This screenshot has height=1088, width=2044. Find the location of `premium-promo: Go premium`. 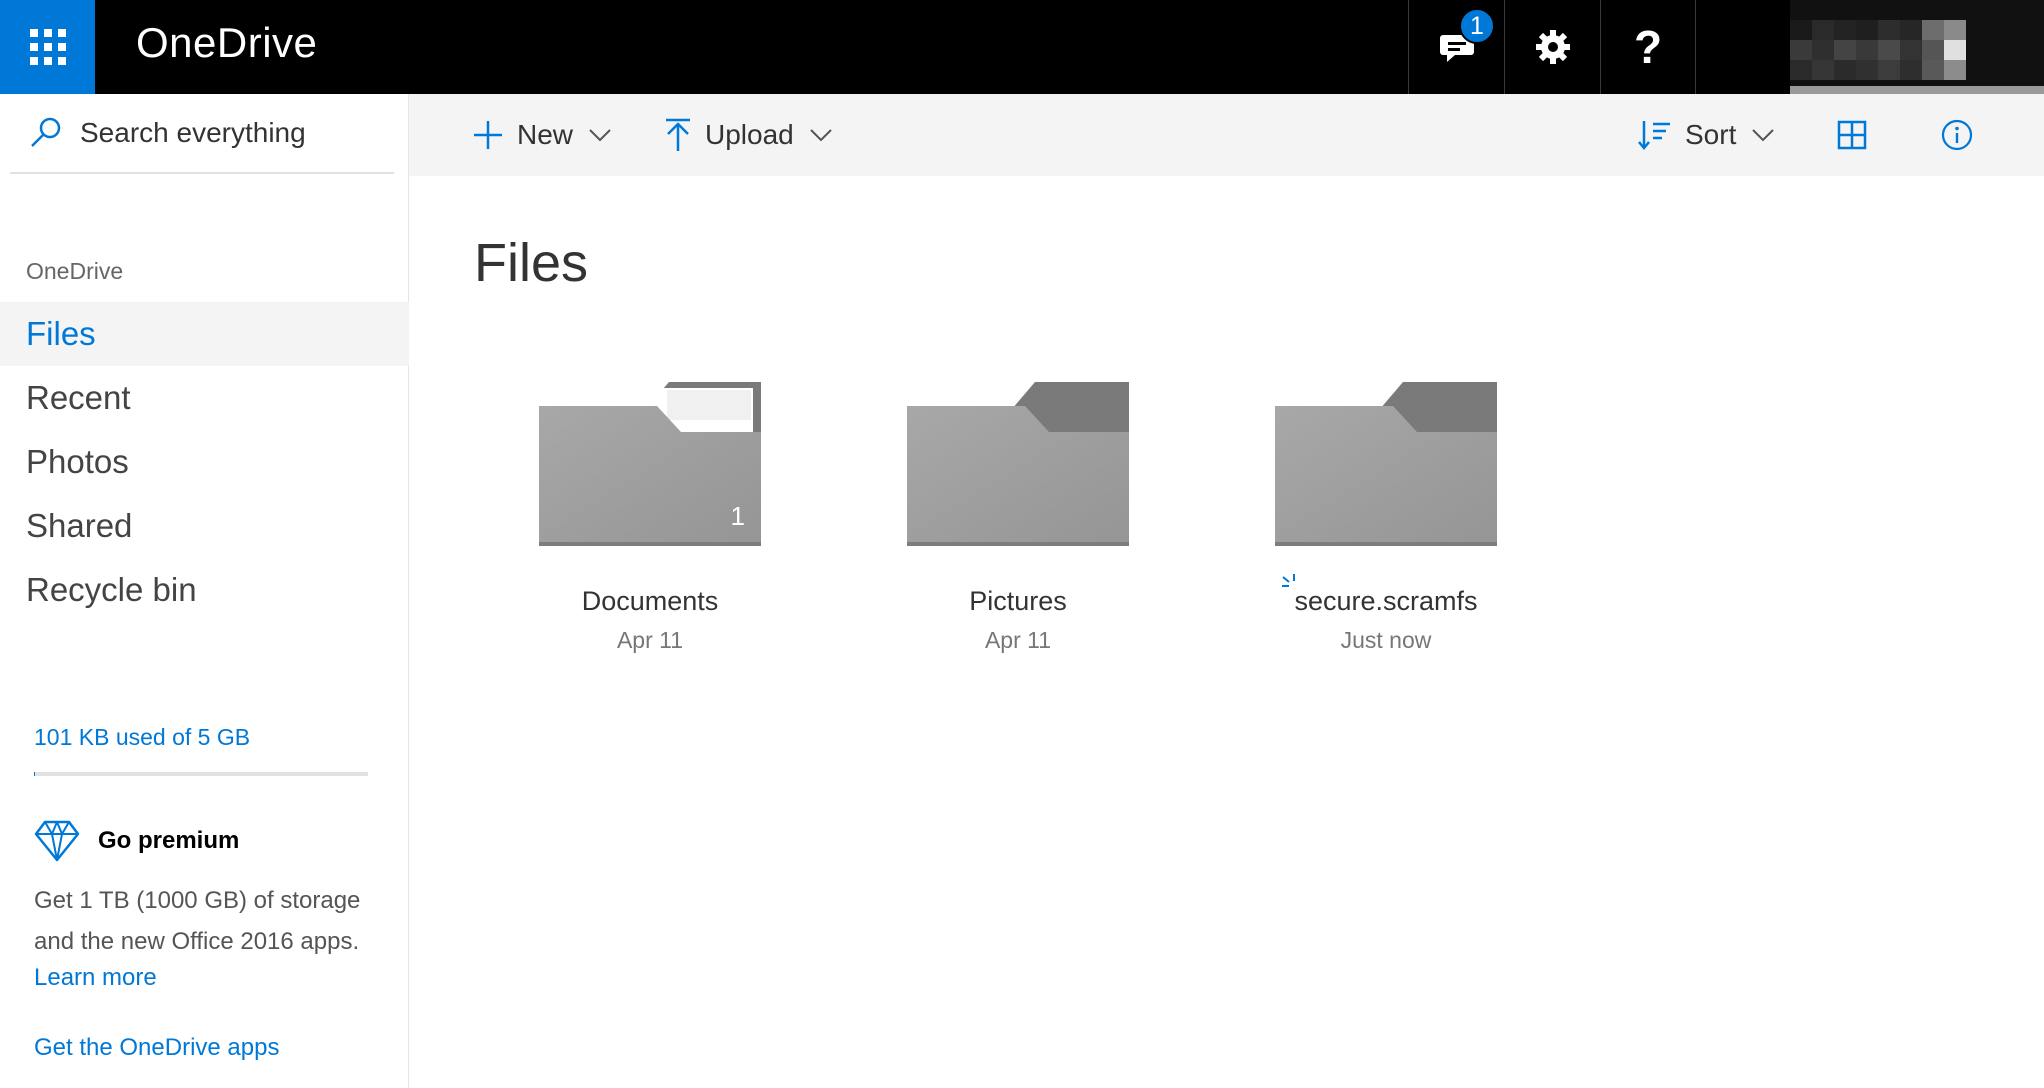

premium-promo: Go premium is located at coordinates (136, 841).